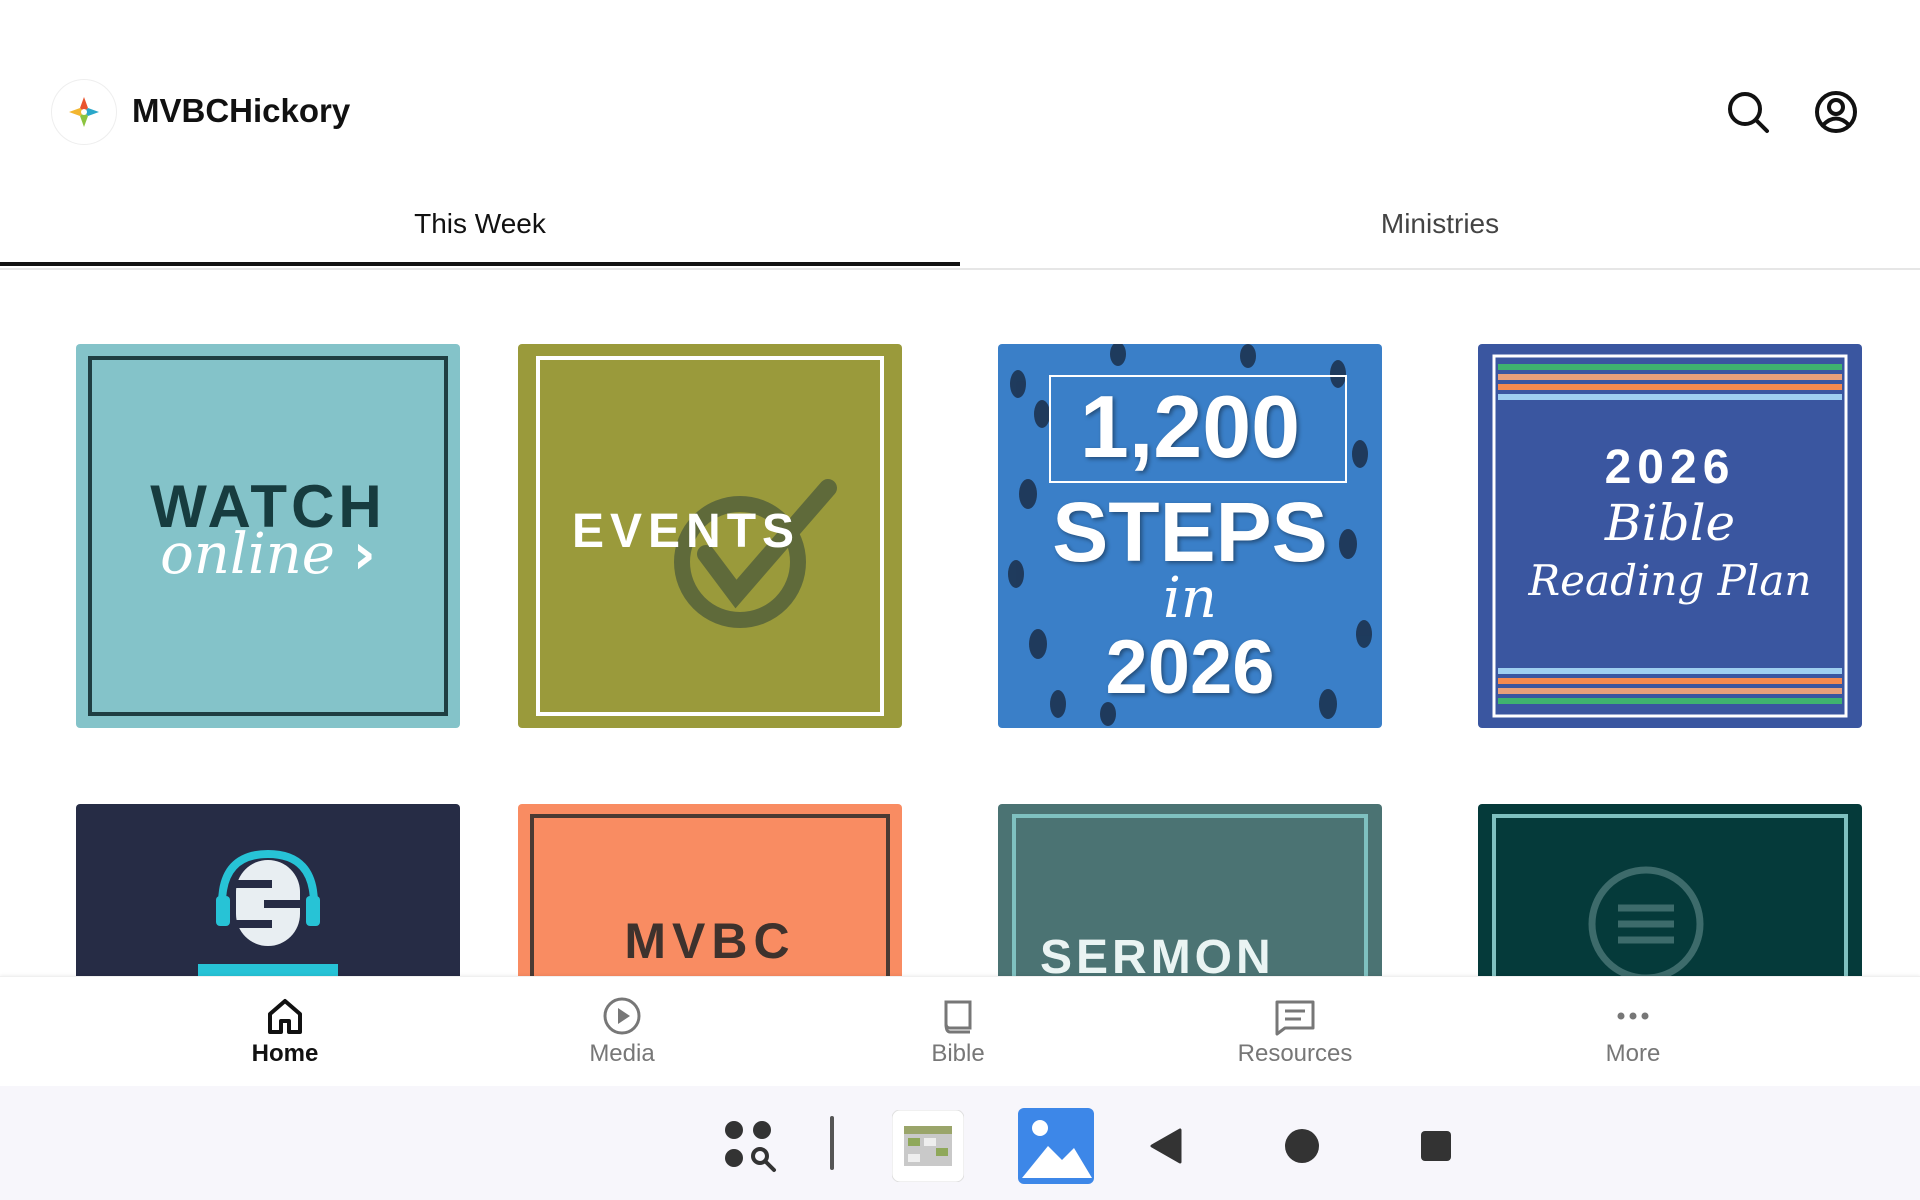  What do you see at coordinates (1670, 580) in the screenshot?
I see `tile-plan-reading: Reading Plan` at bounding box center [1670, 580].